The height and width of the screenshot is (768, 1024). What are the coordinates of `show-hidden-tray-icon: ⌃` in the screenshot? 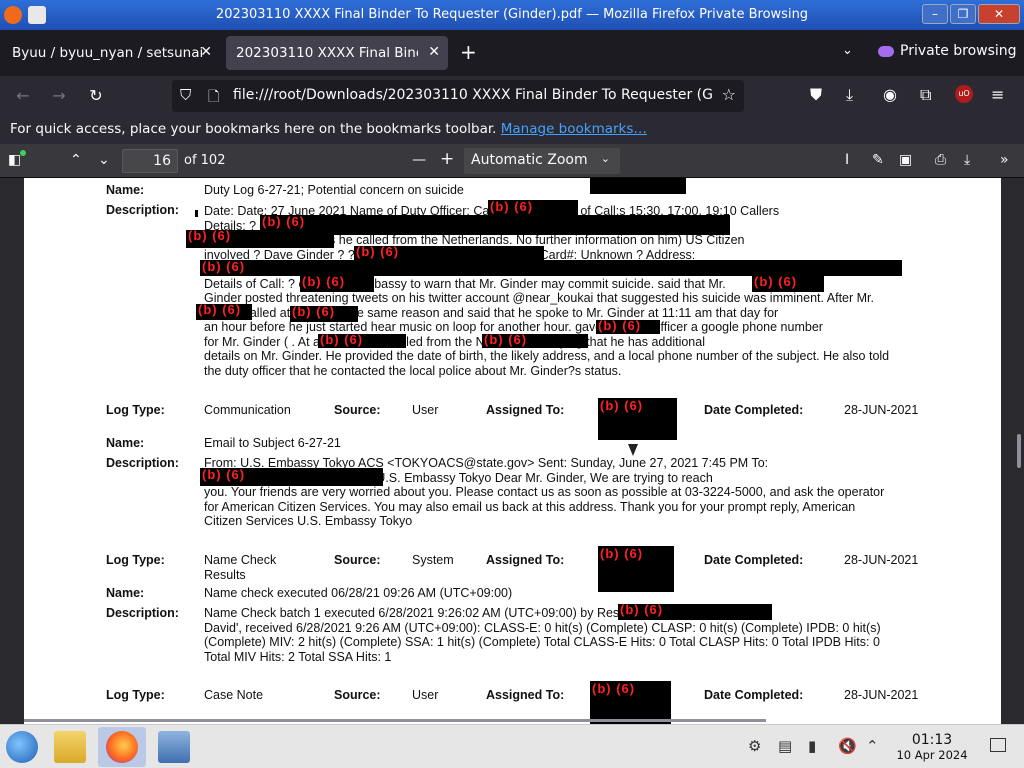 It's located at (872, 746).